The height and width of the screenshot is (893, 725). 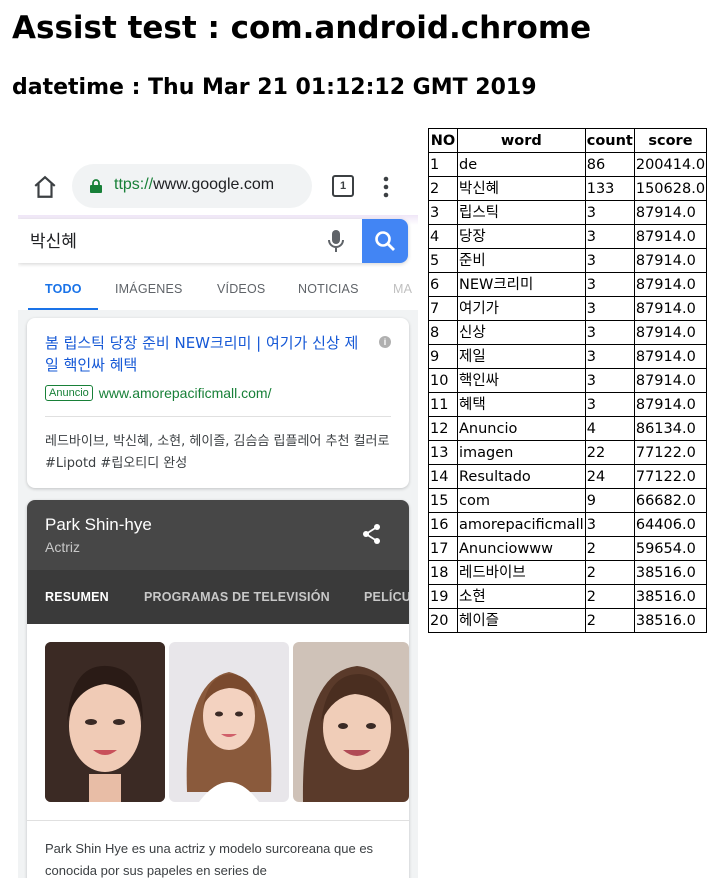 What do you see at coordinates (62, 547) in the screenshot?
I see `entity-subtitle: Actriz` at bounding box center [62, 547].